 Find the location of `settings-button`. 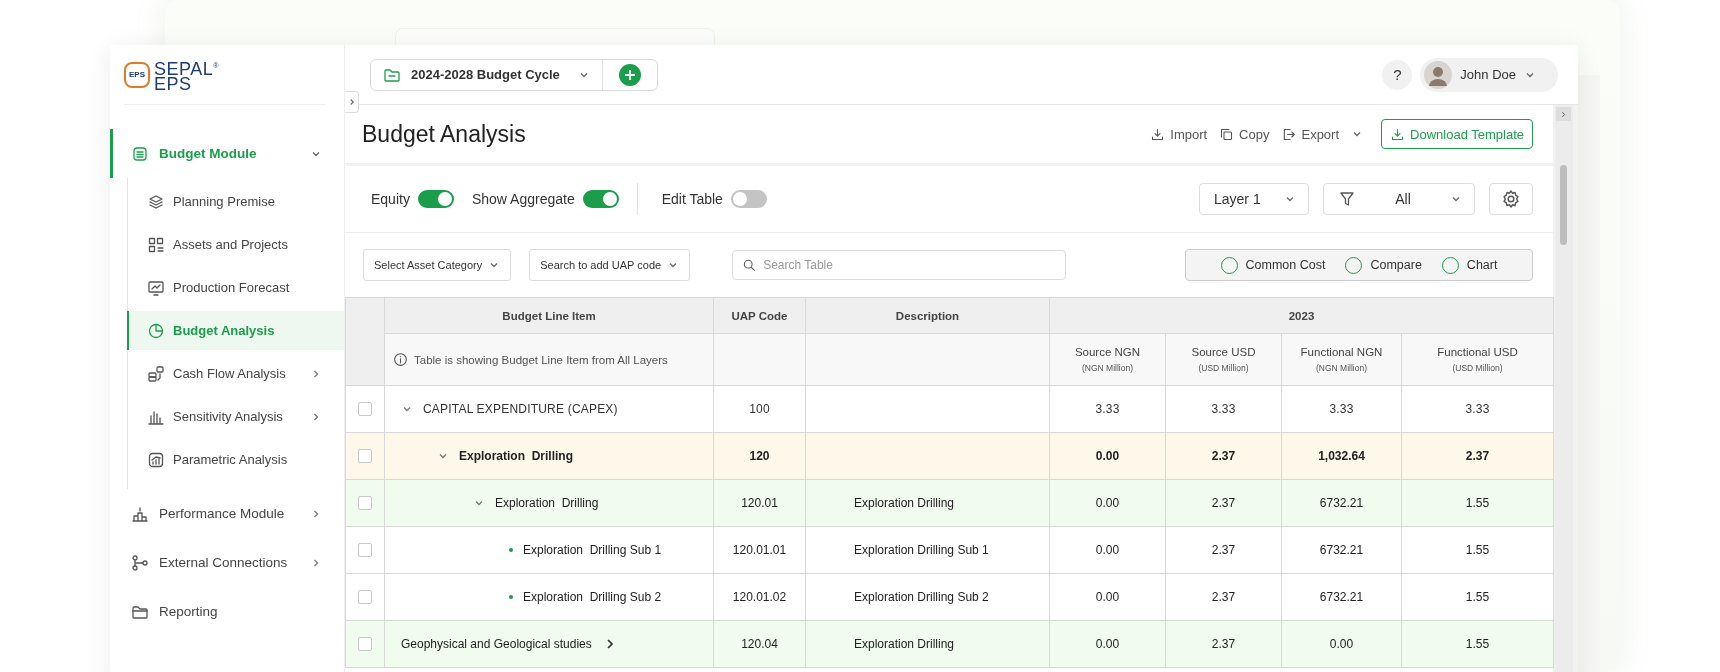

settings-button is located at coordinates (1511, 199).